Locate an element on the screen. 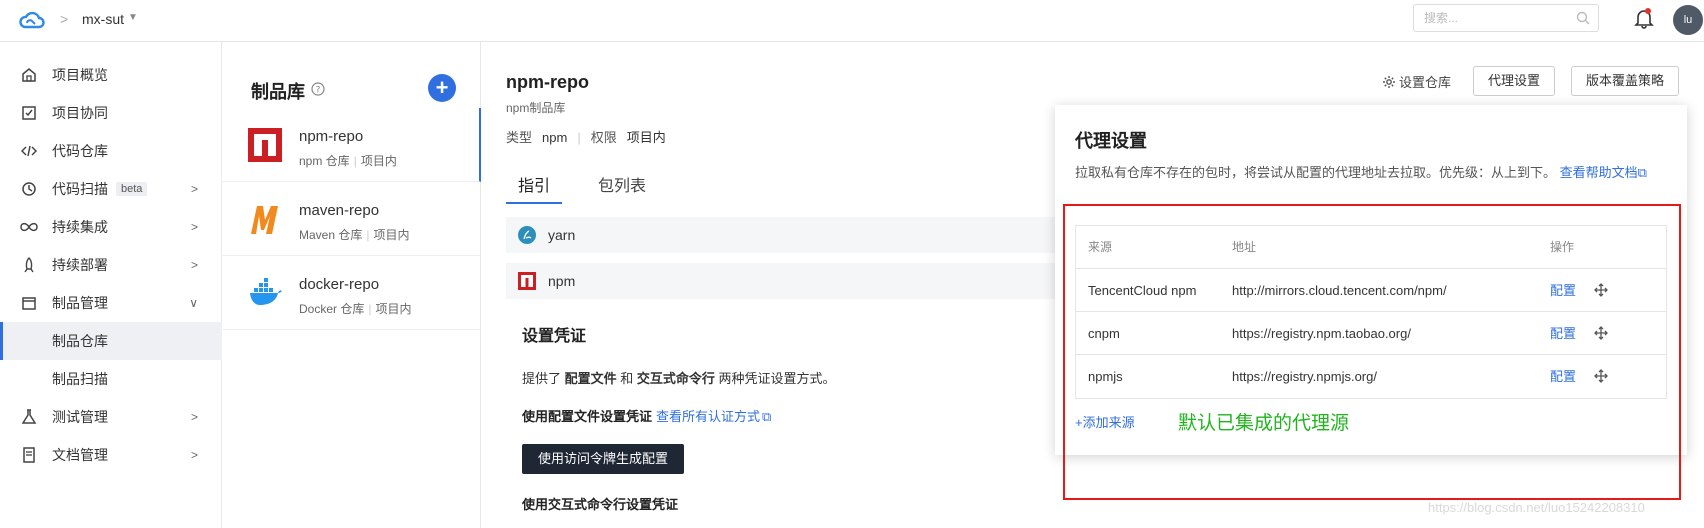 The height and width of the screenshot is (528, 1704). sidebar-item-artifact-repo: 制品仓库 is located at coordinates (111, 341).